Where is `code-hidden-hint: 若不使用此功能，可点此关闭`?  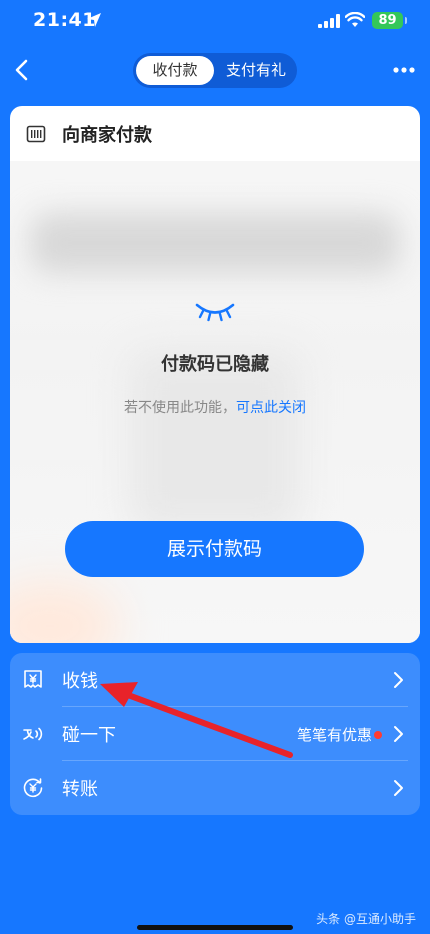 code-hidden-hint: 若不使用此功能，可点此关闭 is located at coordinates (215, 407).